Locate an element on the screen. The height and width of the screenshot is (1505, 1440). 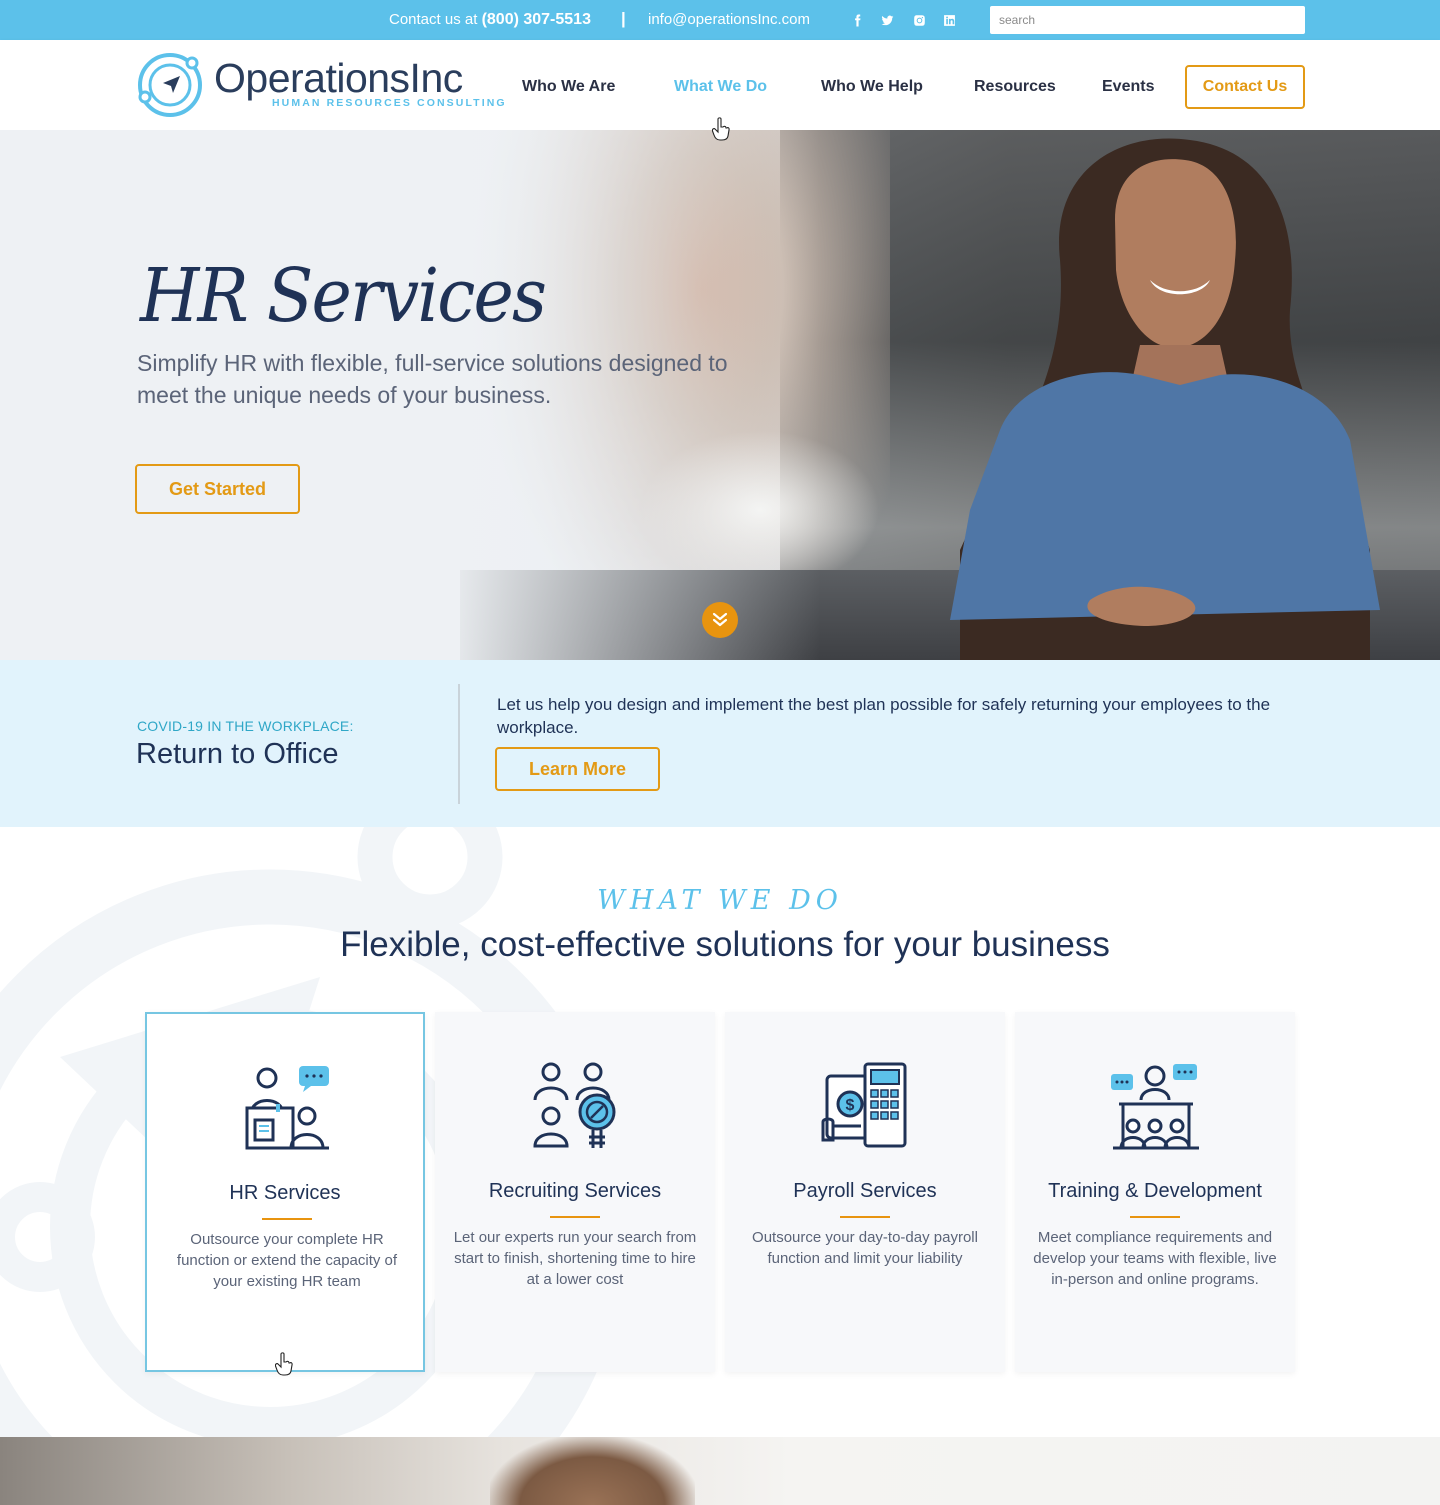
nav-who-we-help: Who We Help is located at coordinates (872, 87).